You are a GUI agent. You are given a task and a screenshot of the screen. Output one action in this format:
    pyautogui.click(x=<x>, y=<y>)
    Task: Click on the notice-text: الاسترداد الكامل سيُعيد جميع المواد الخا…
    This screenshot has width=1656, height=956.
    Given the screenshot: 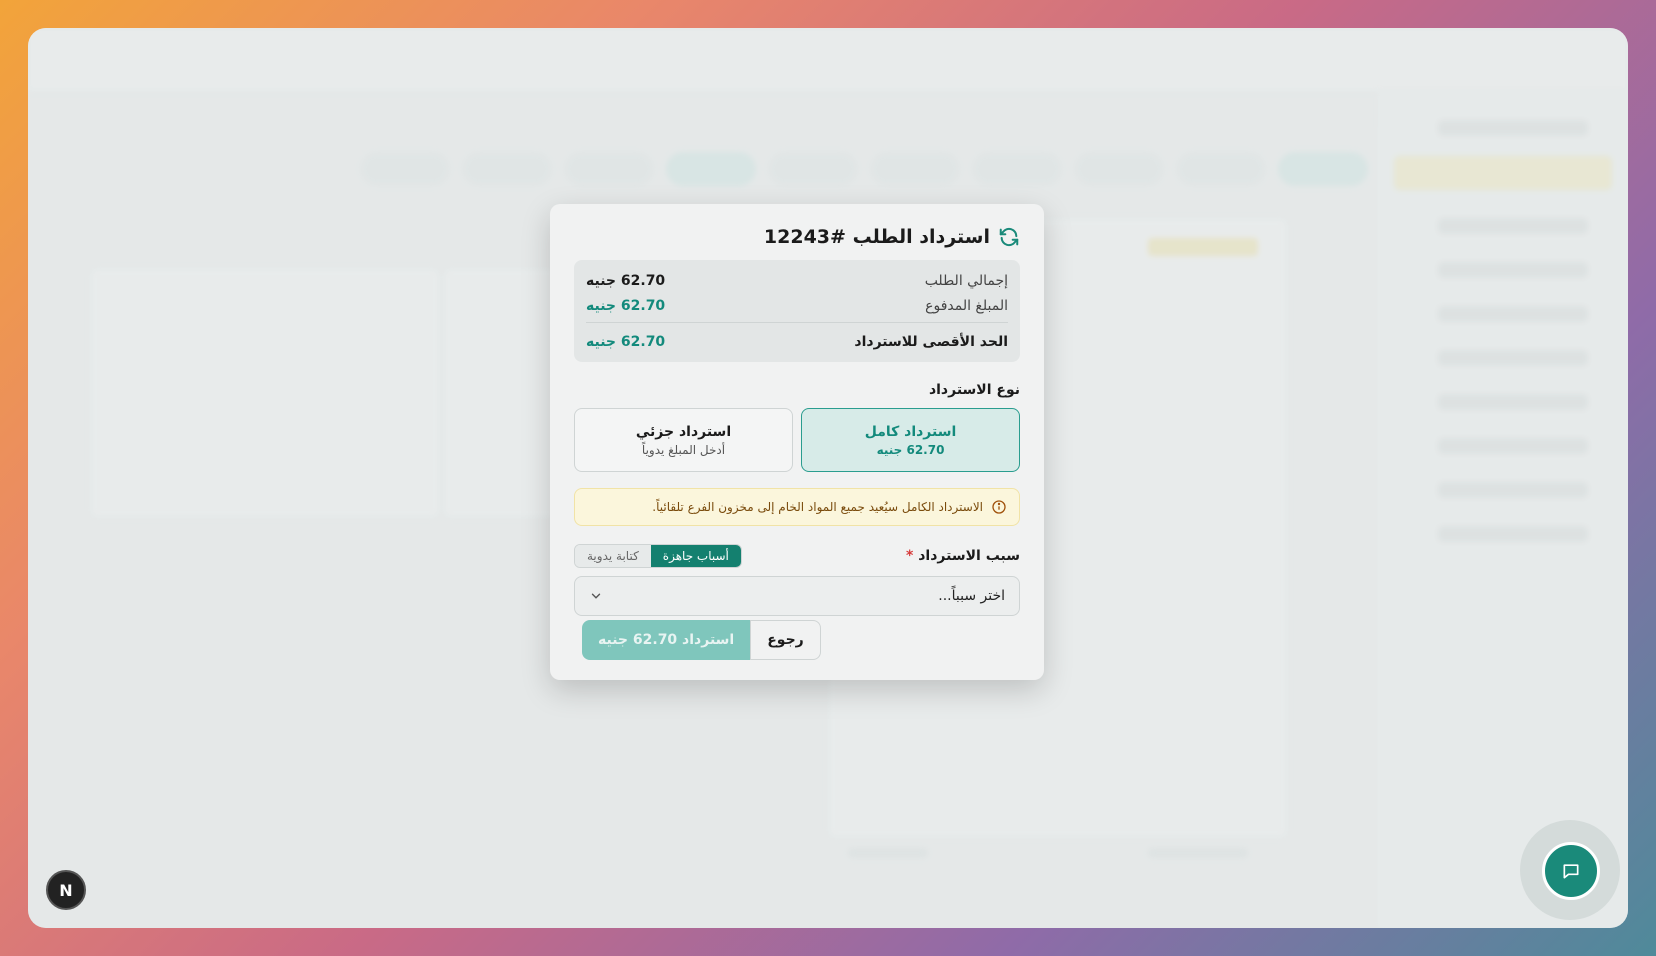 What is the action you would take?
    pyautogui.click(x=817, y=507)
    